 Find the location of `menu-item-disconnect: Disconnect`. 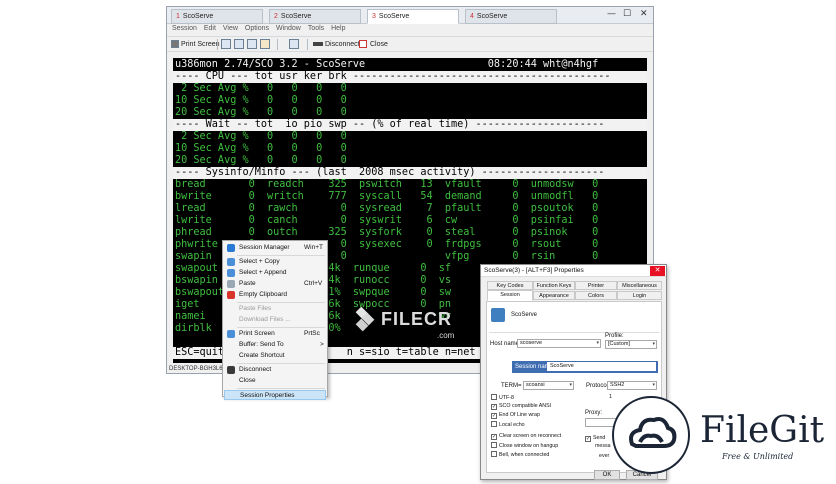

menu-item-disconnect: Disconnect is located at coordinates (275, 370).